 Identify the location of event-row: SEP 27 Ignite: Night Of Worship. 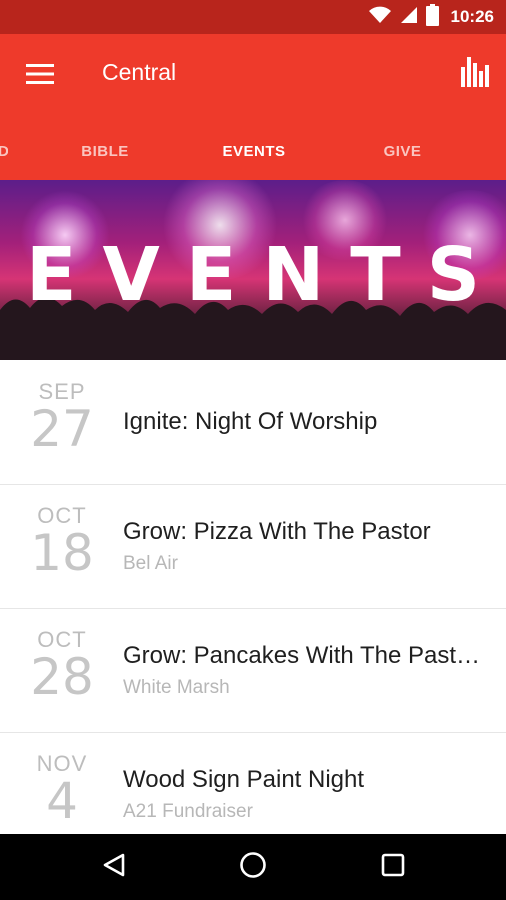
(253, 422).